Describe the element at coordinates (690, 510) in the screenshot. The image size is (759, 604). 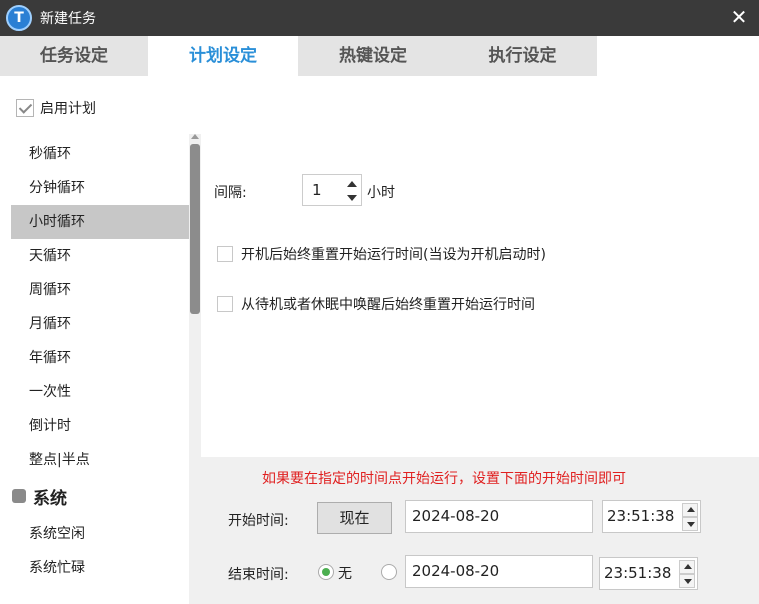
I see `start-time-up-icon` at that location.